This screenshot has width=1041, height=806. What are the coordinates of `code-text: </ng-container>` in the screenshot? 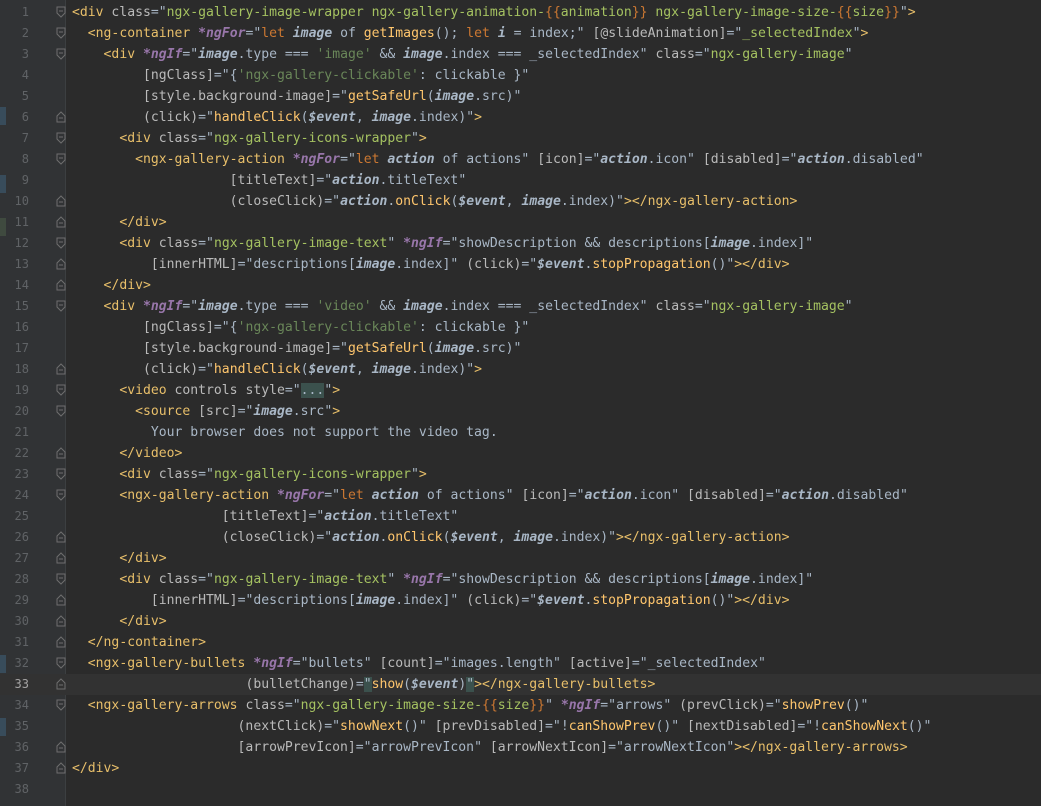 It's located at (139, 642).